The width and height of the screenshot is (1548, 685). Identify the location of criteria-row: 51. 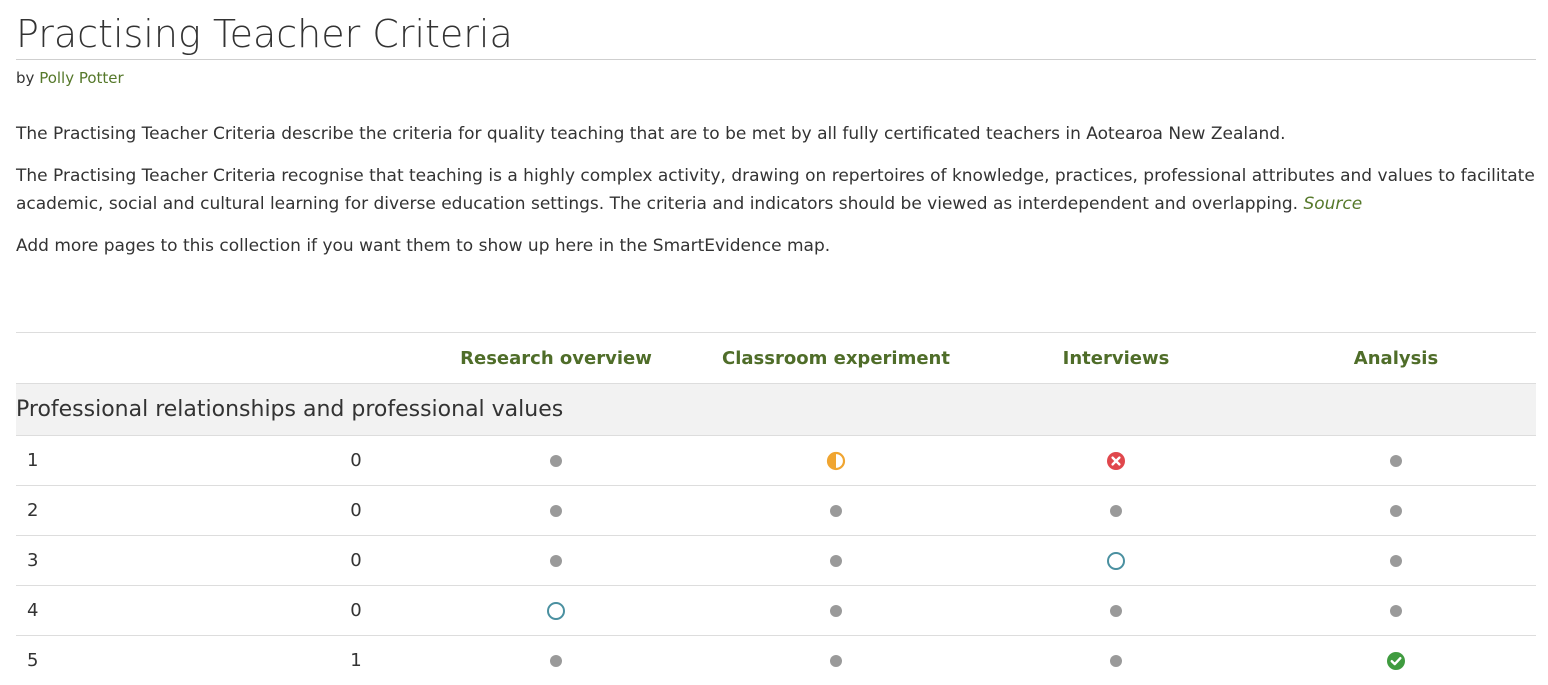
(776, 660).